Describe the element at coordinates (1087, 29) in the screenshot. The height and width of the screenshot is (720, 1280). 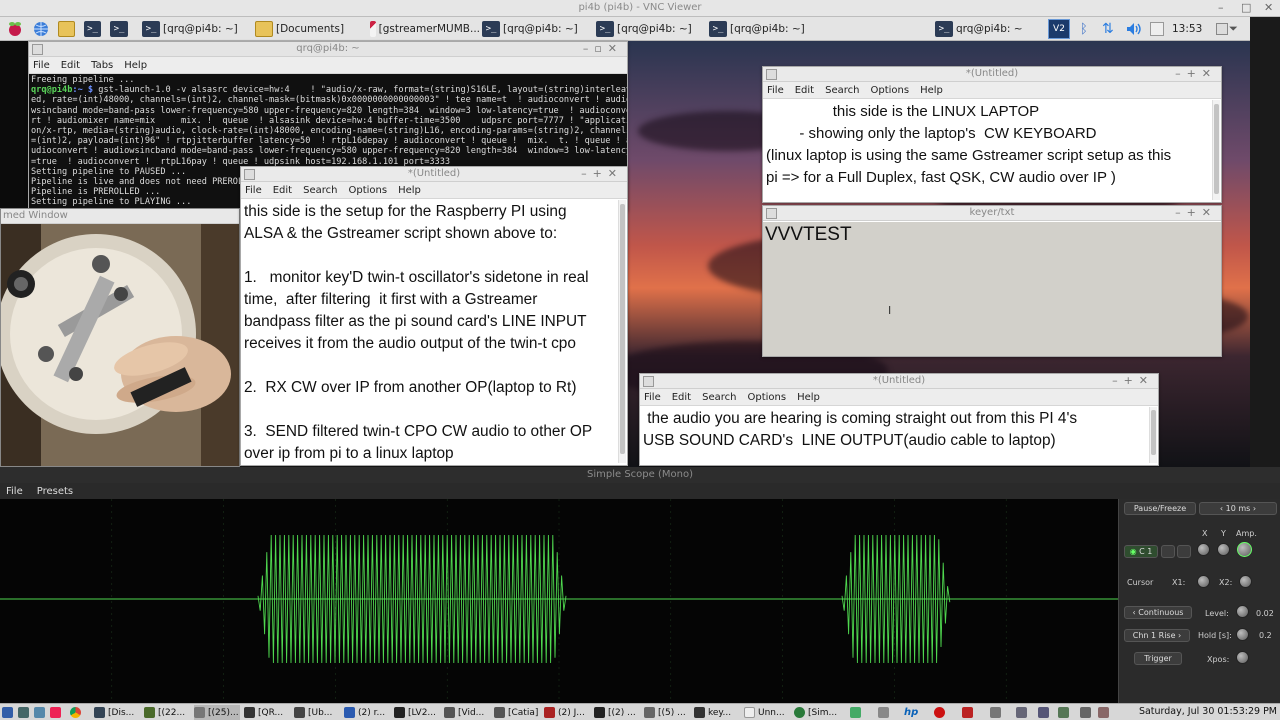
I see `bluetooth-icon: ᛒ` at that location.